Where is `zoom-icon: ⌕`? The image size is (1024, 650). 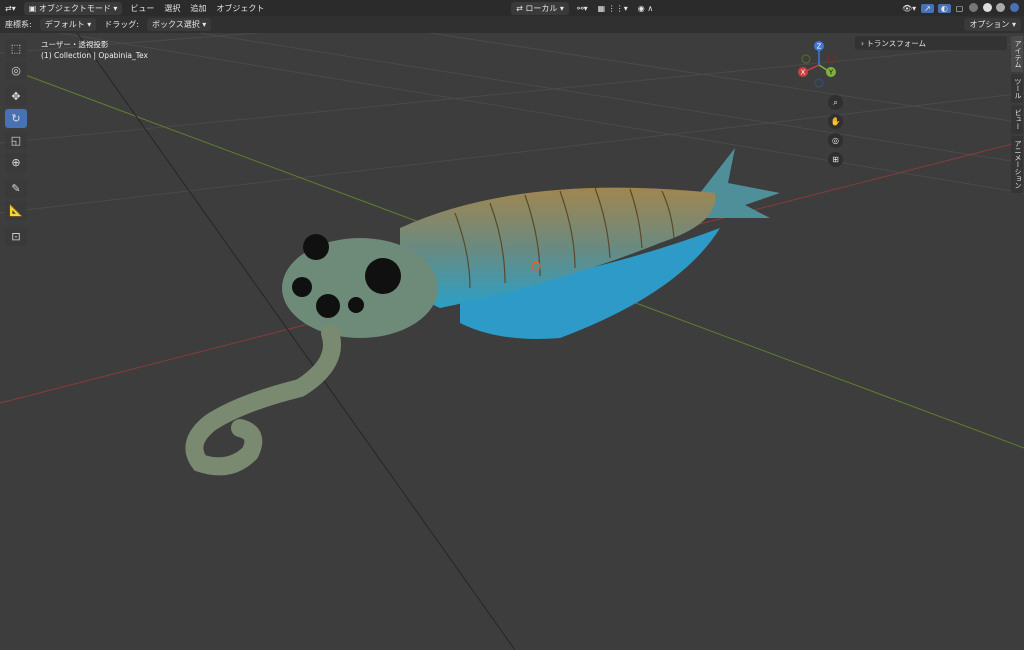
zoom-icon: ⌕ is located at coordinates (835, 102).